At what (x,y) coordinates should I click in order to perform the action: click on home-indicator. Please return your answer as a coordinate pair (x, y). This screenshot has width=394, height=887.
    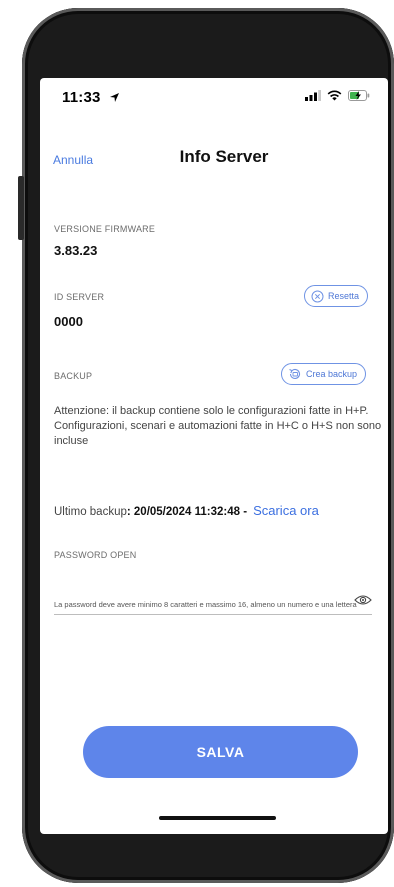
    Looking at the image, I should click on (217, 818).